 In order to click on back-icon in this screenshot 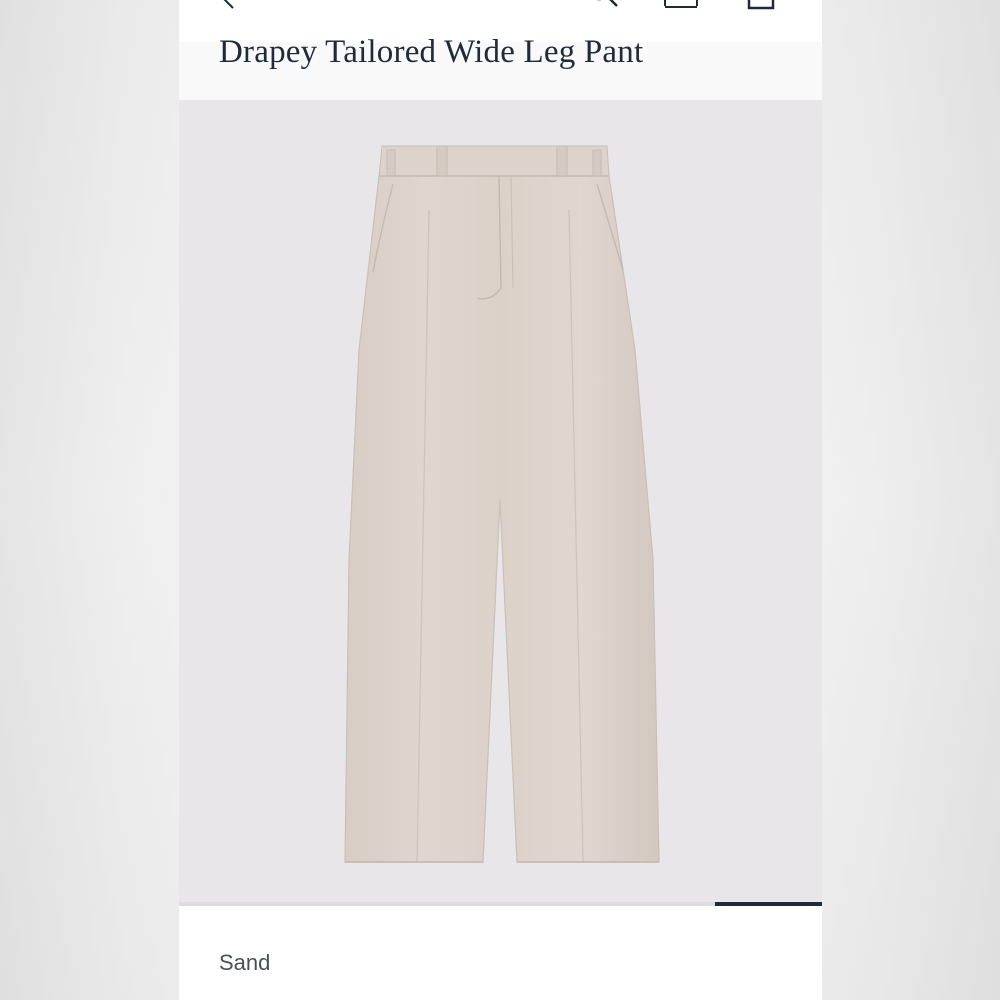, I will do `click(229, 5)`.